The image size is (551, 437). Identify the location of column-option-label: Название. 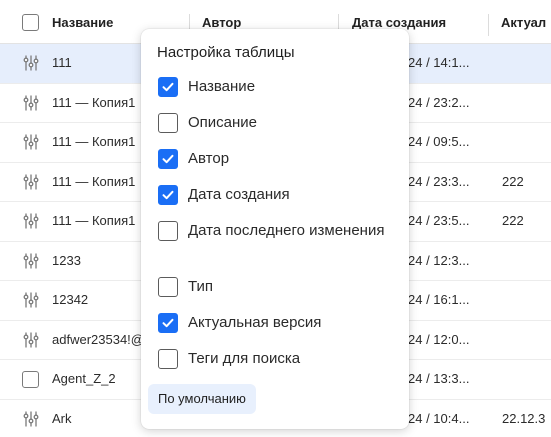
(222, 86).